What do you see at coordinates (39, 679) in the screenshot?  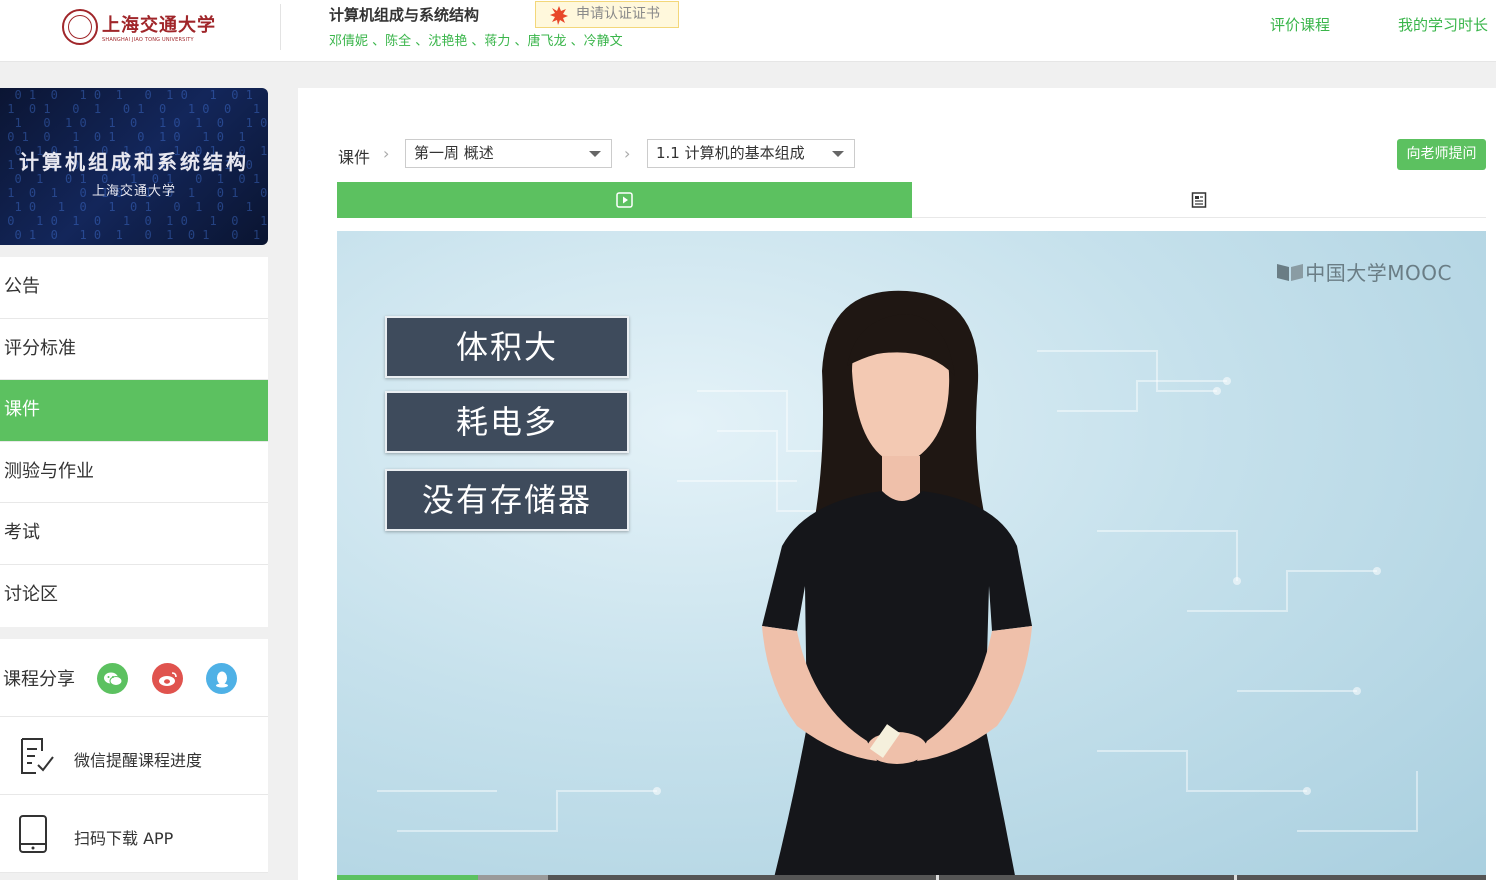 I see `share-label: 课程分享` at bounding box center [39, 679].